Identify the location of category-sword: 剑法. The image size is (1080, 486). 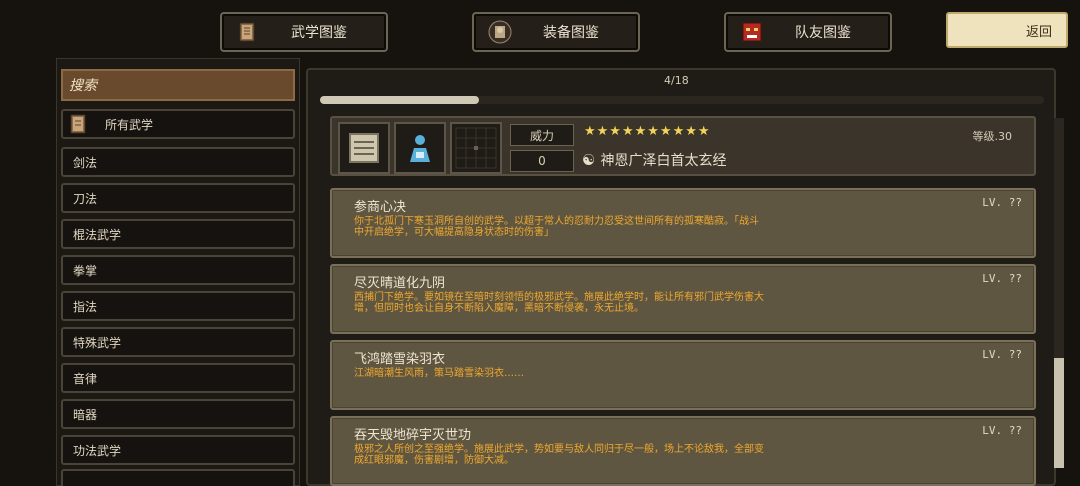
(178, 162).